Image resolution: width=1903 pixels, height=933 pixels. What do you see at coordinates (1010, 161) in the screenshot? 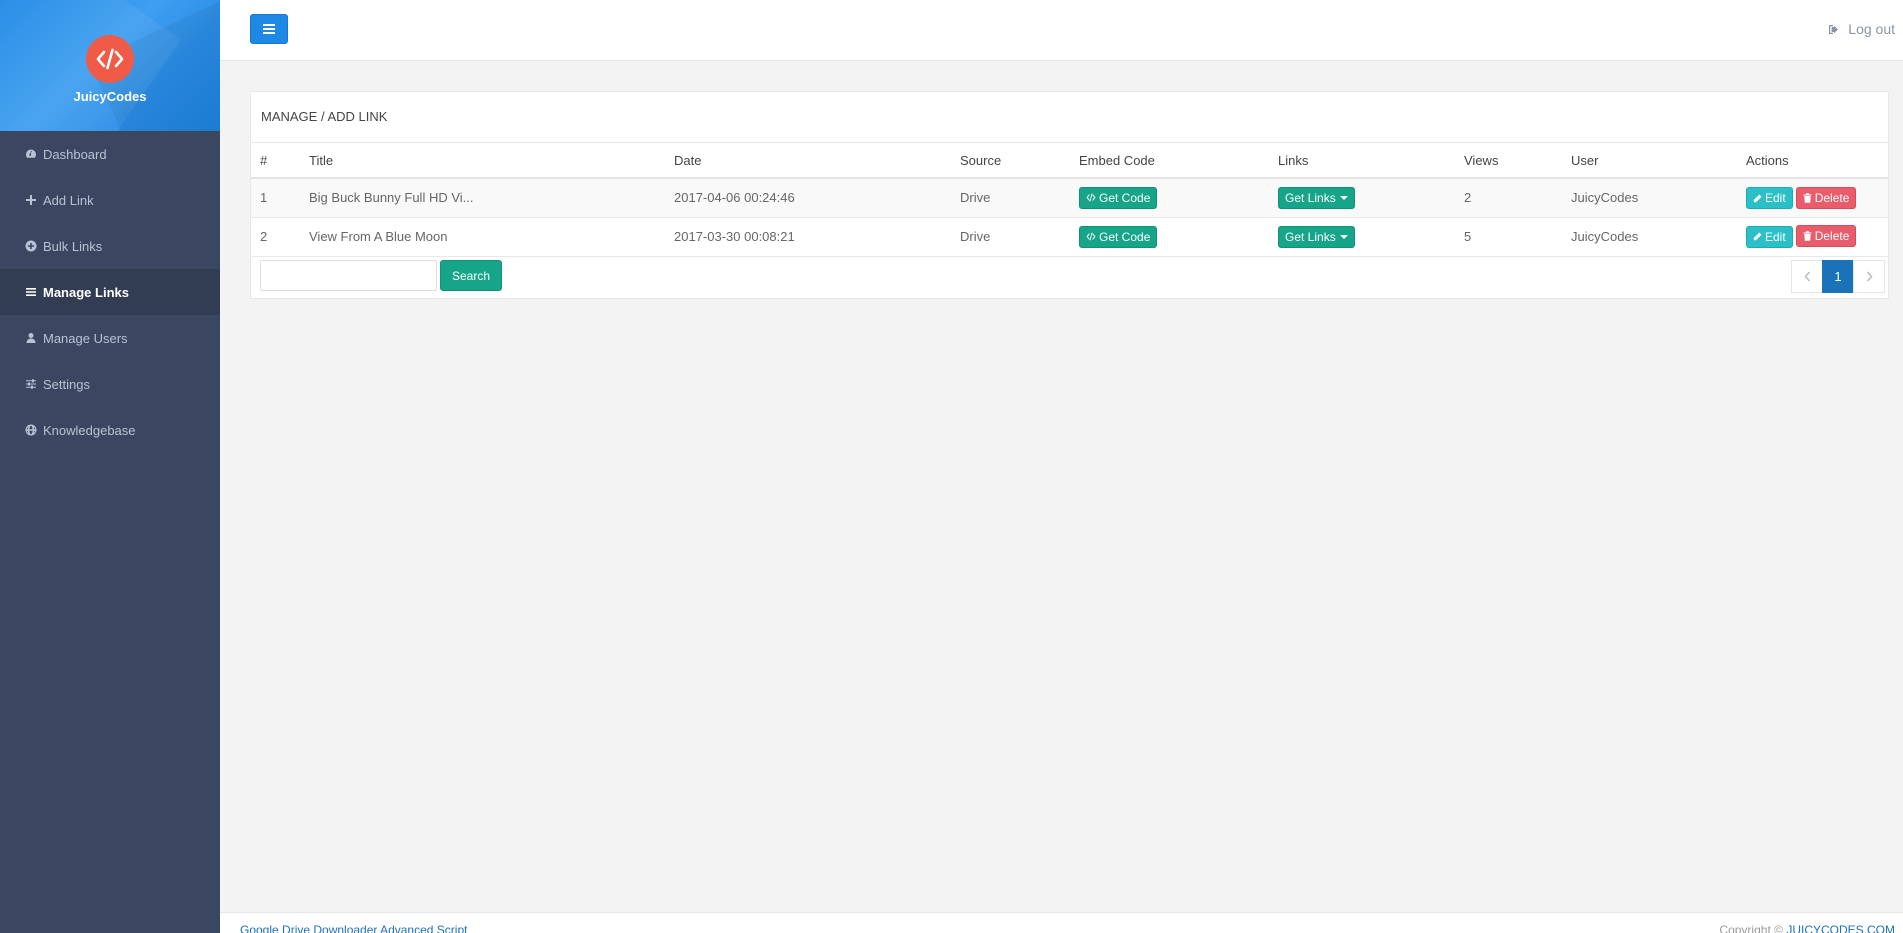
I see `column-header: Source` at bounding box center [1010, 161].